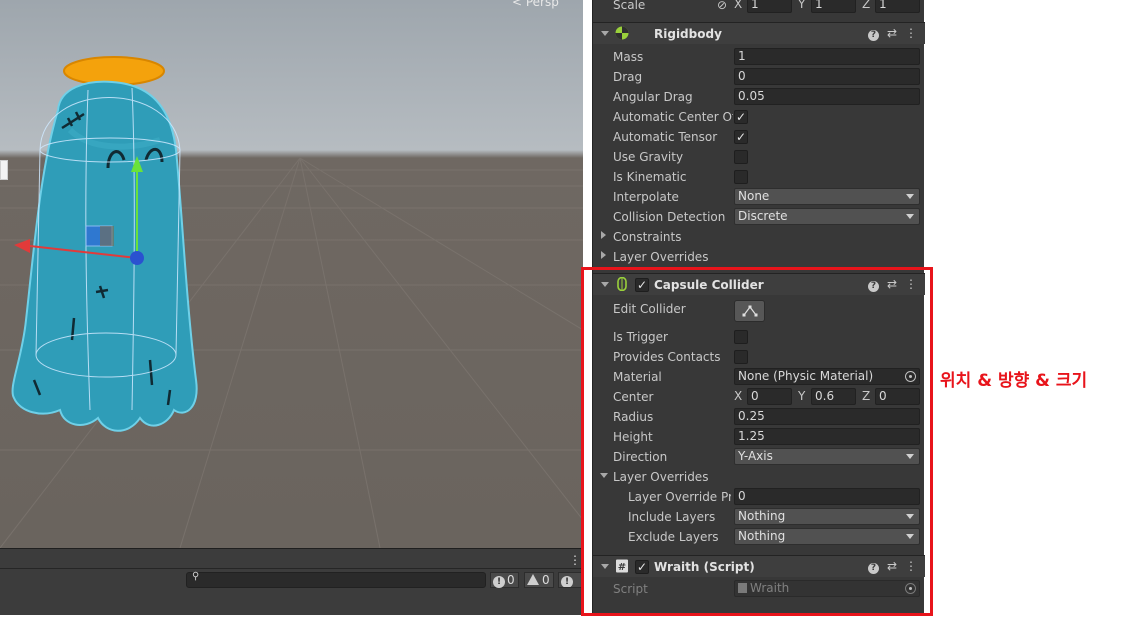  I want to click on component-menu-icon: ⋮, so click(911, 33).